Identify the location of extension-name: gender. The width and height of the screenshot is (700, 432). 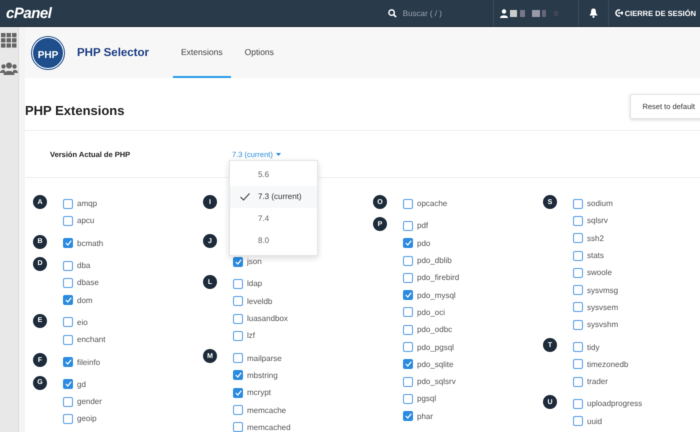
(89, 401).